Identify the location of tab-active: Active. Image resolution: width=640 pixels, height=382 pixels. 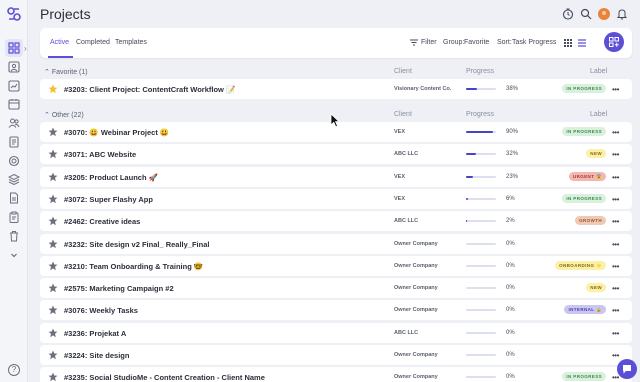
(59, 42).